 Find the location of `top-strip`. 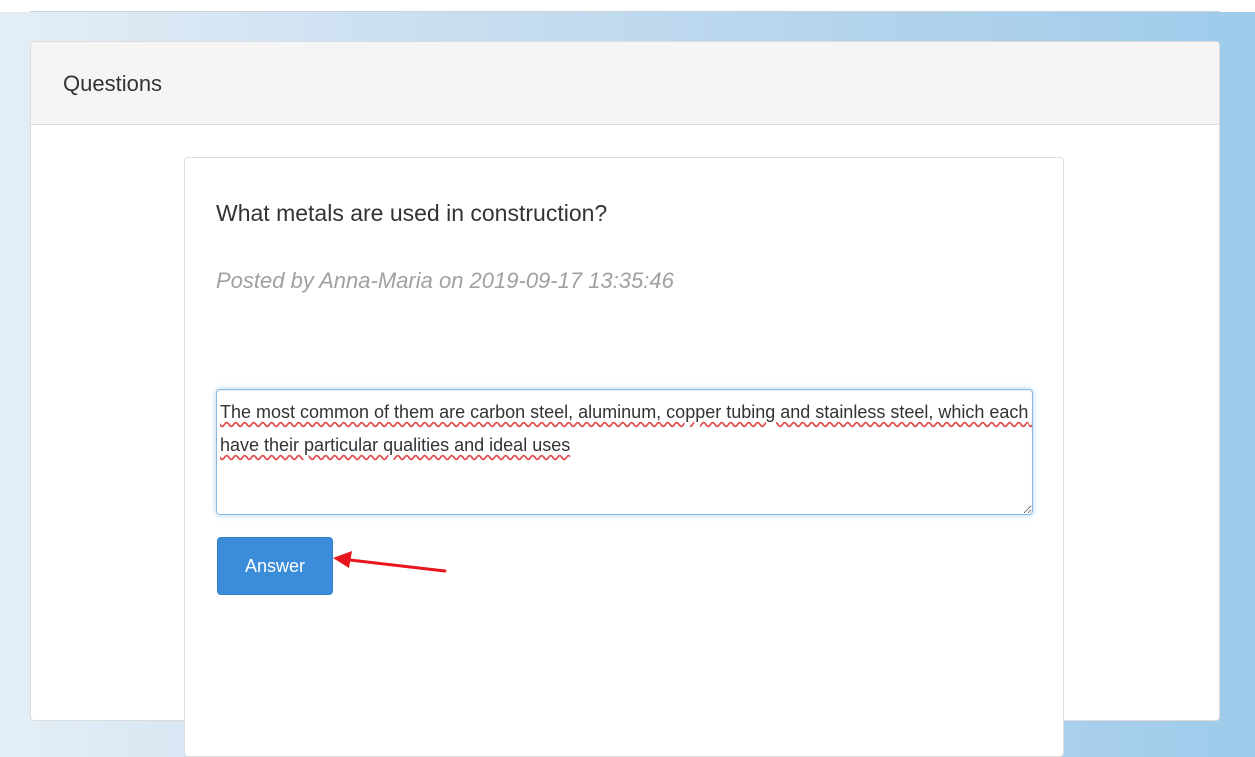

top-strip is located at coordinates (627, 6).